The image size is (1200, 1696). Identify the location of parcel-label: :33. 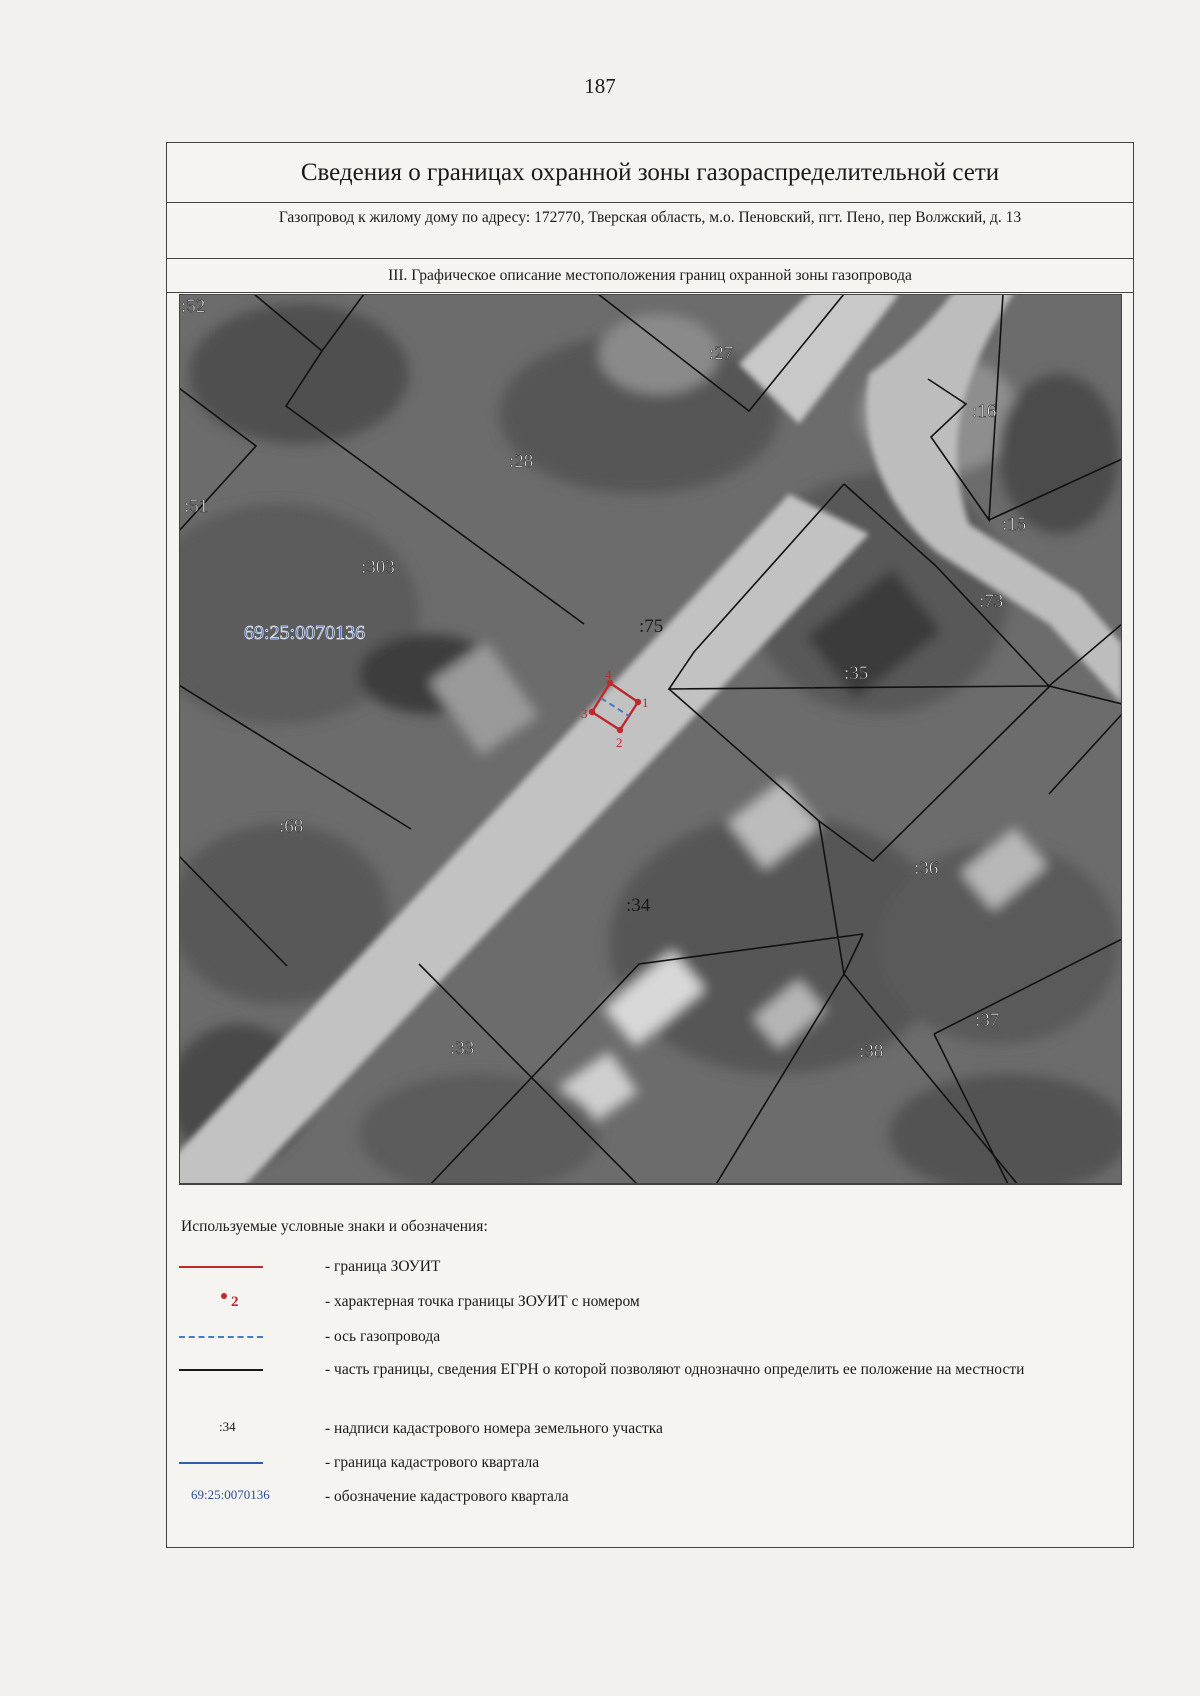
(462, 1048).